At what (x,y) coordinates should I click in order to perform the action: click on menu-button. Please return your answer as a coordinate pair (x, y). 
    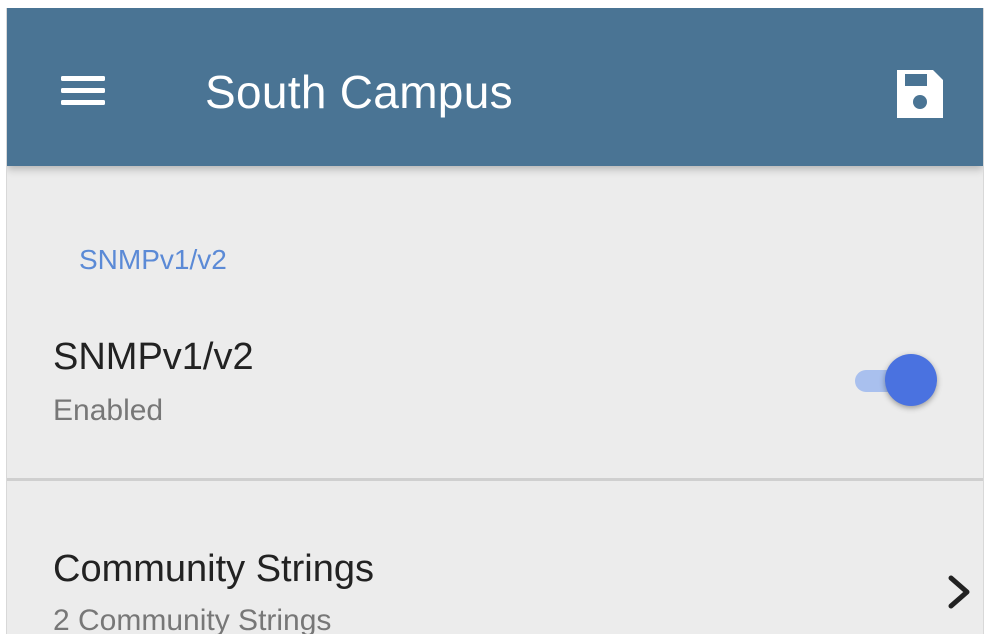
    Looking at the image, I should click on (83, 90).